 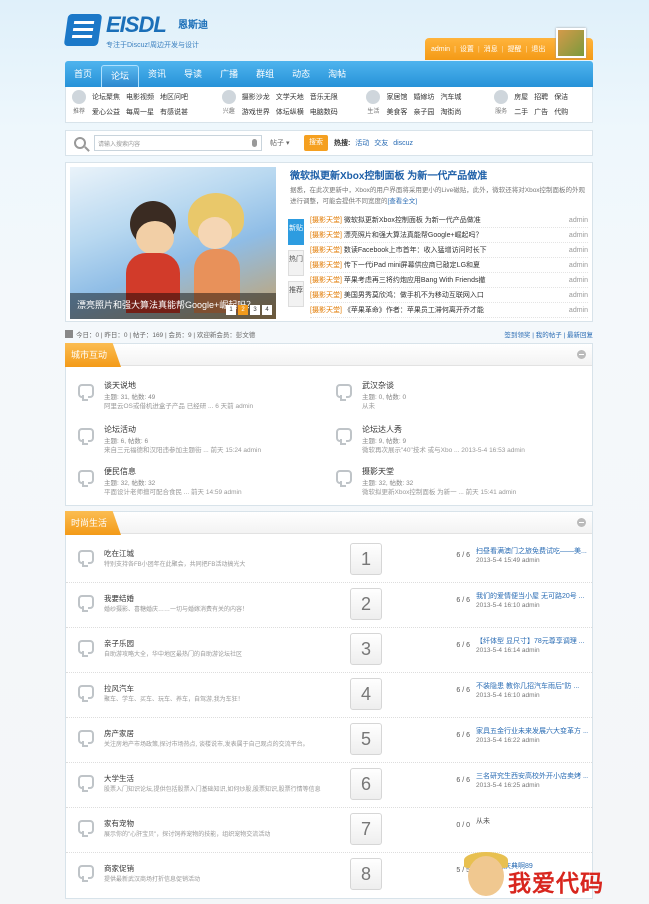 What do you see at coordinates (243, 310) in the screenshot?
I see `slide-page-button: 2` at bounding box center [243, 310].